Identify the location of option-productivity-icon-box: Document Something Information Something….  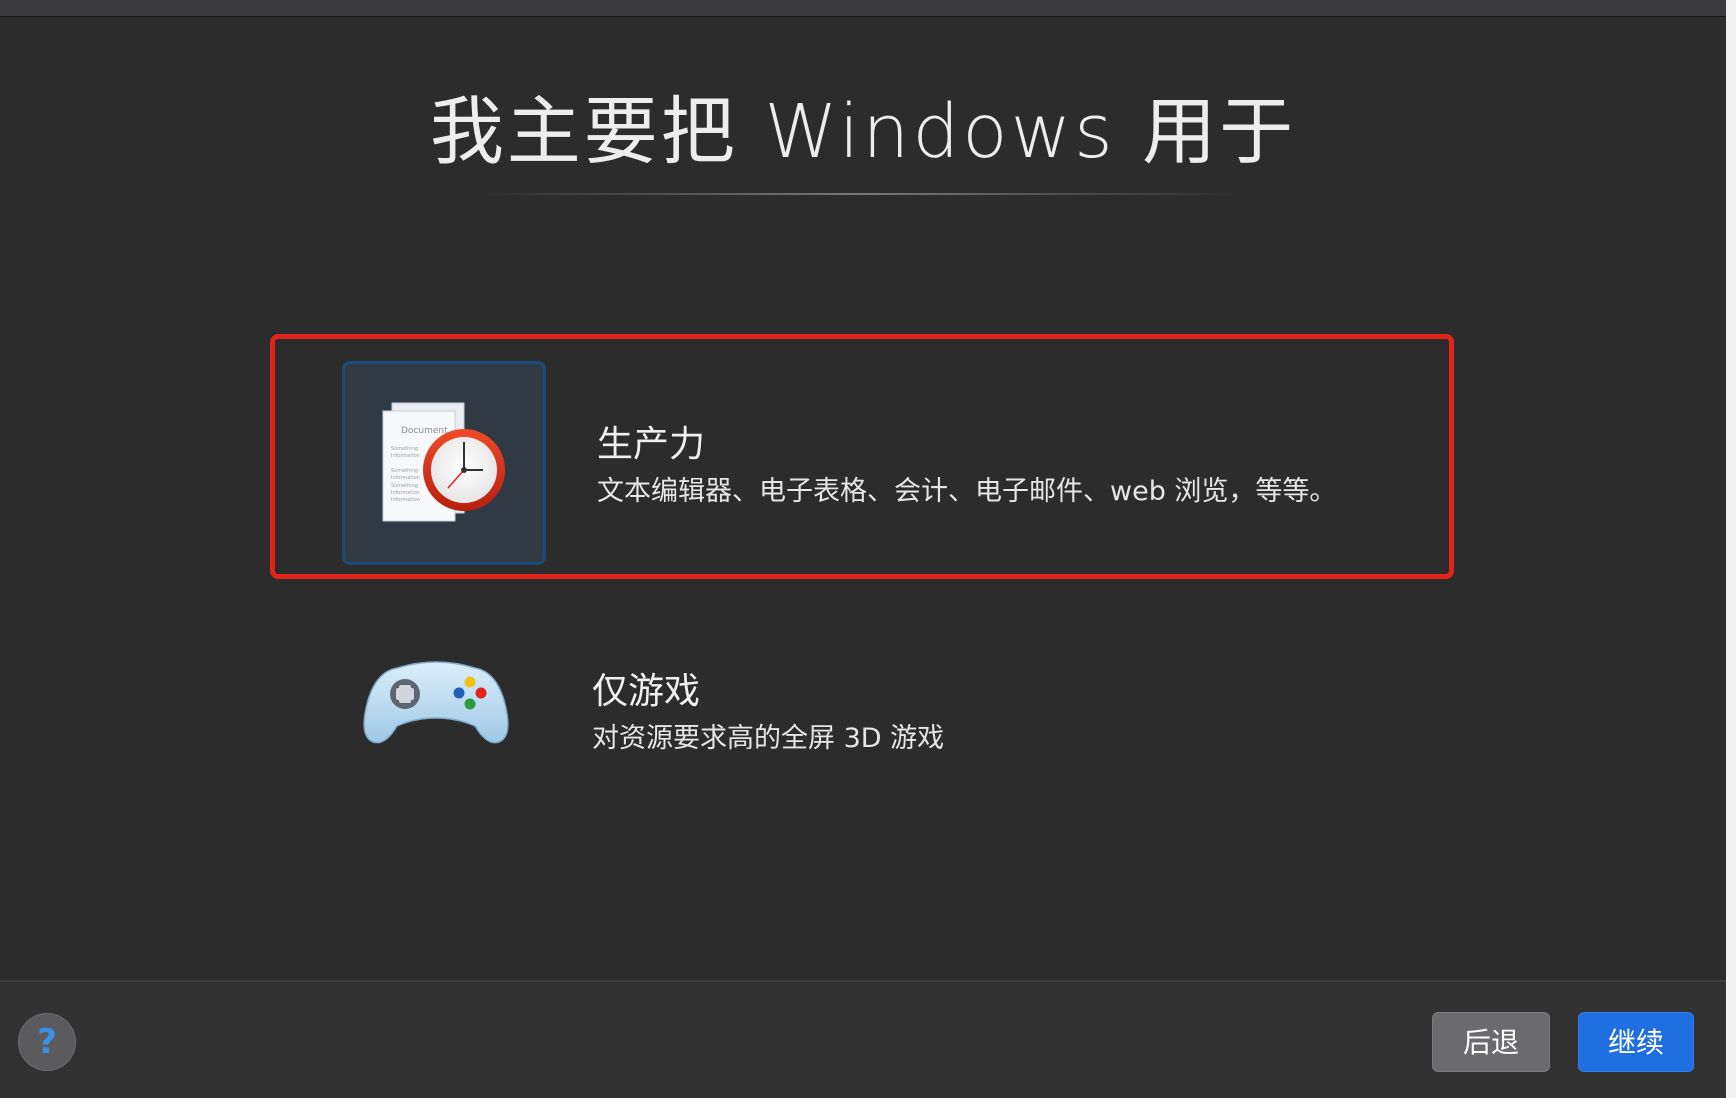
(444, 463).